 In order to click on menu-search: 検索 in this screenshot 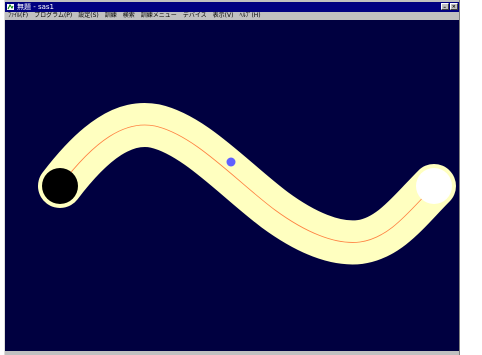, I will do `click(129, 16)`.